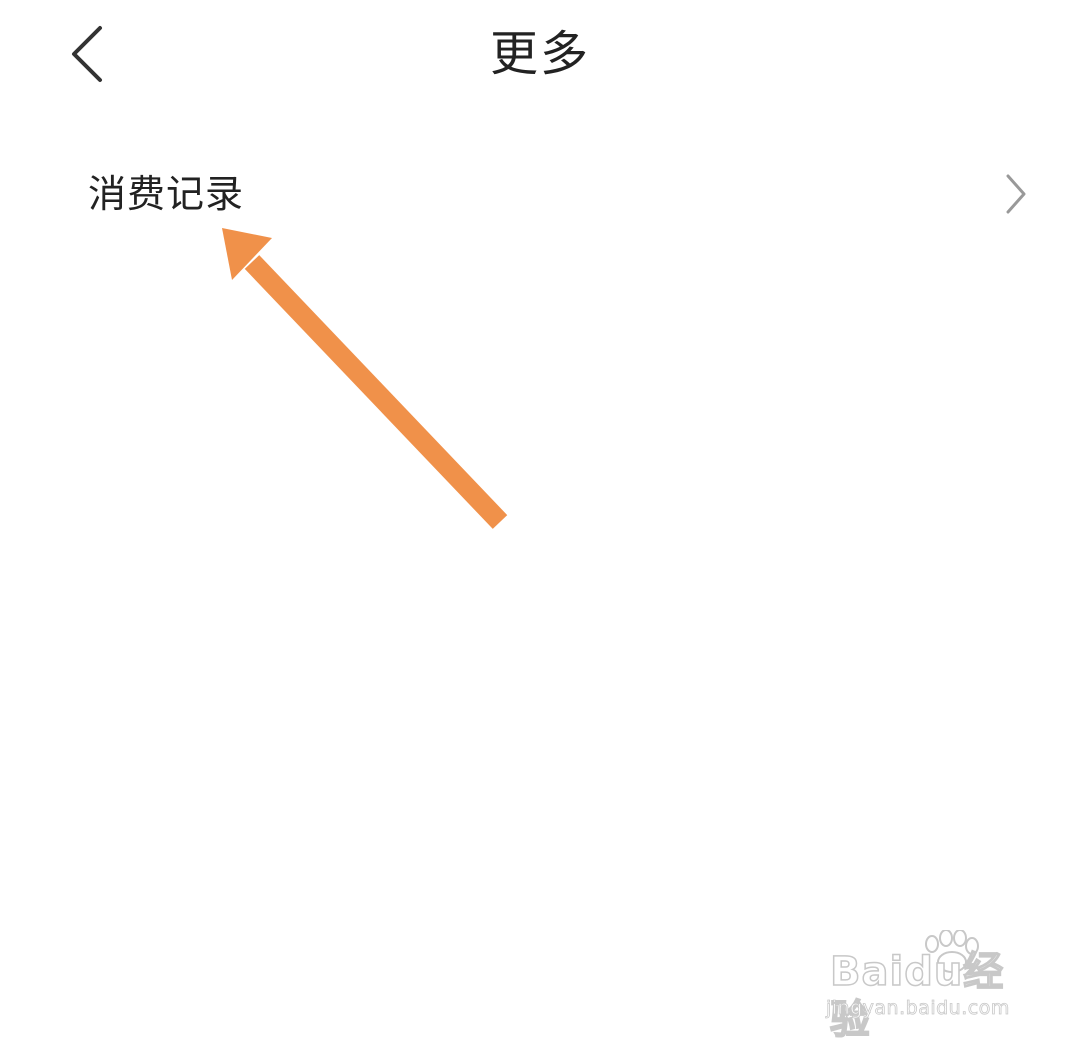 The image size is (1080, 1048). I want to click on settings-list: 消费记录, so click(540, 194).